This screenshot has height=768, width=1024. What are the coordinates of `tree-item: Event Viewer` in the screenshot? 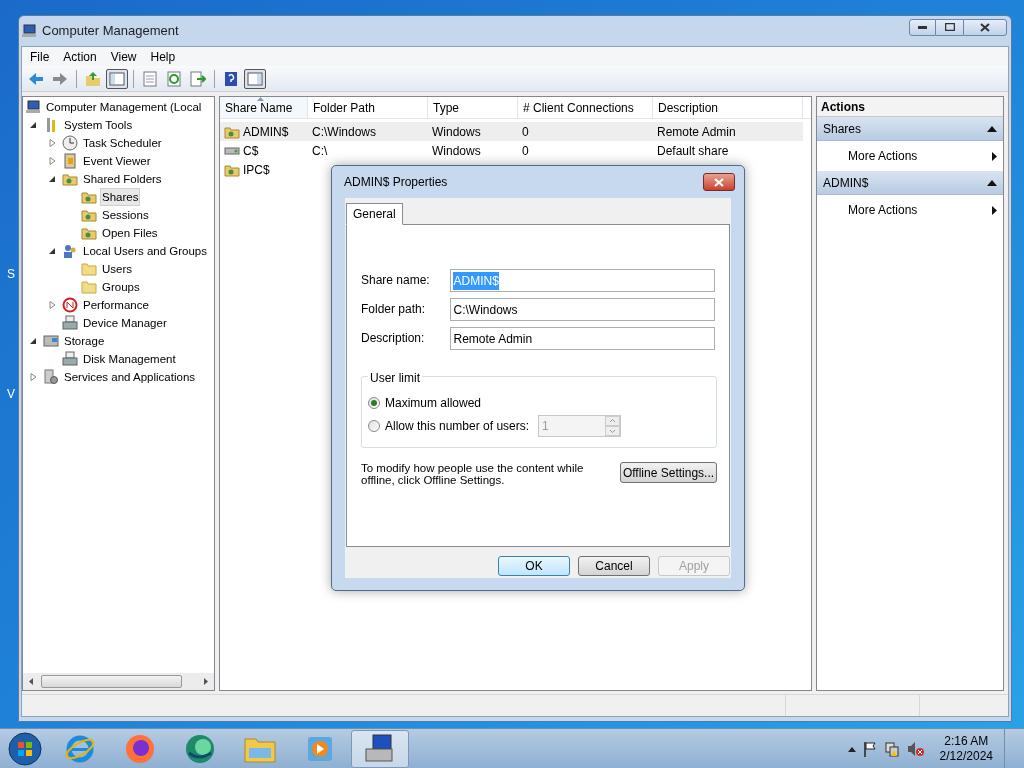 It's located at (117, 161).